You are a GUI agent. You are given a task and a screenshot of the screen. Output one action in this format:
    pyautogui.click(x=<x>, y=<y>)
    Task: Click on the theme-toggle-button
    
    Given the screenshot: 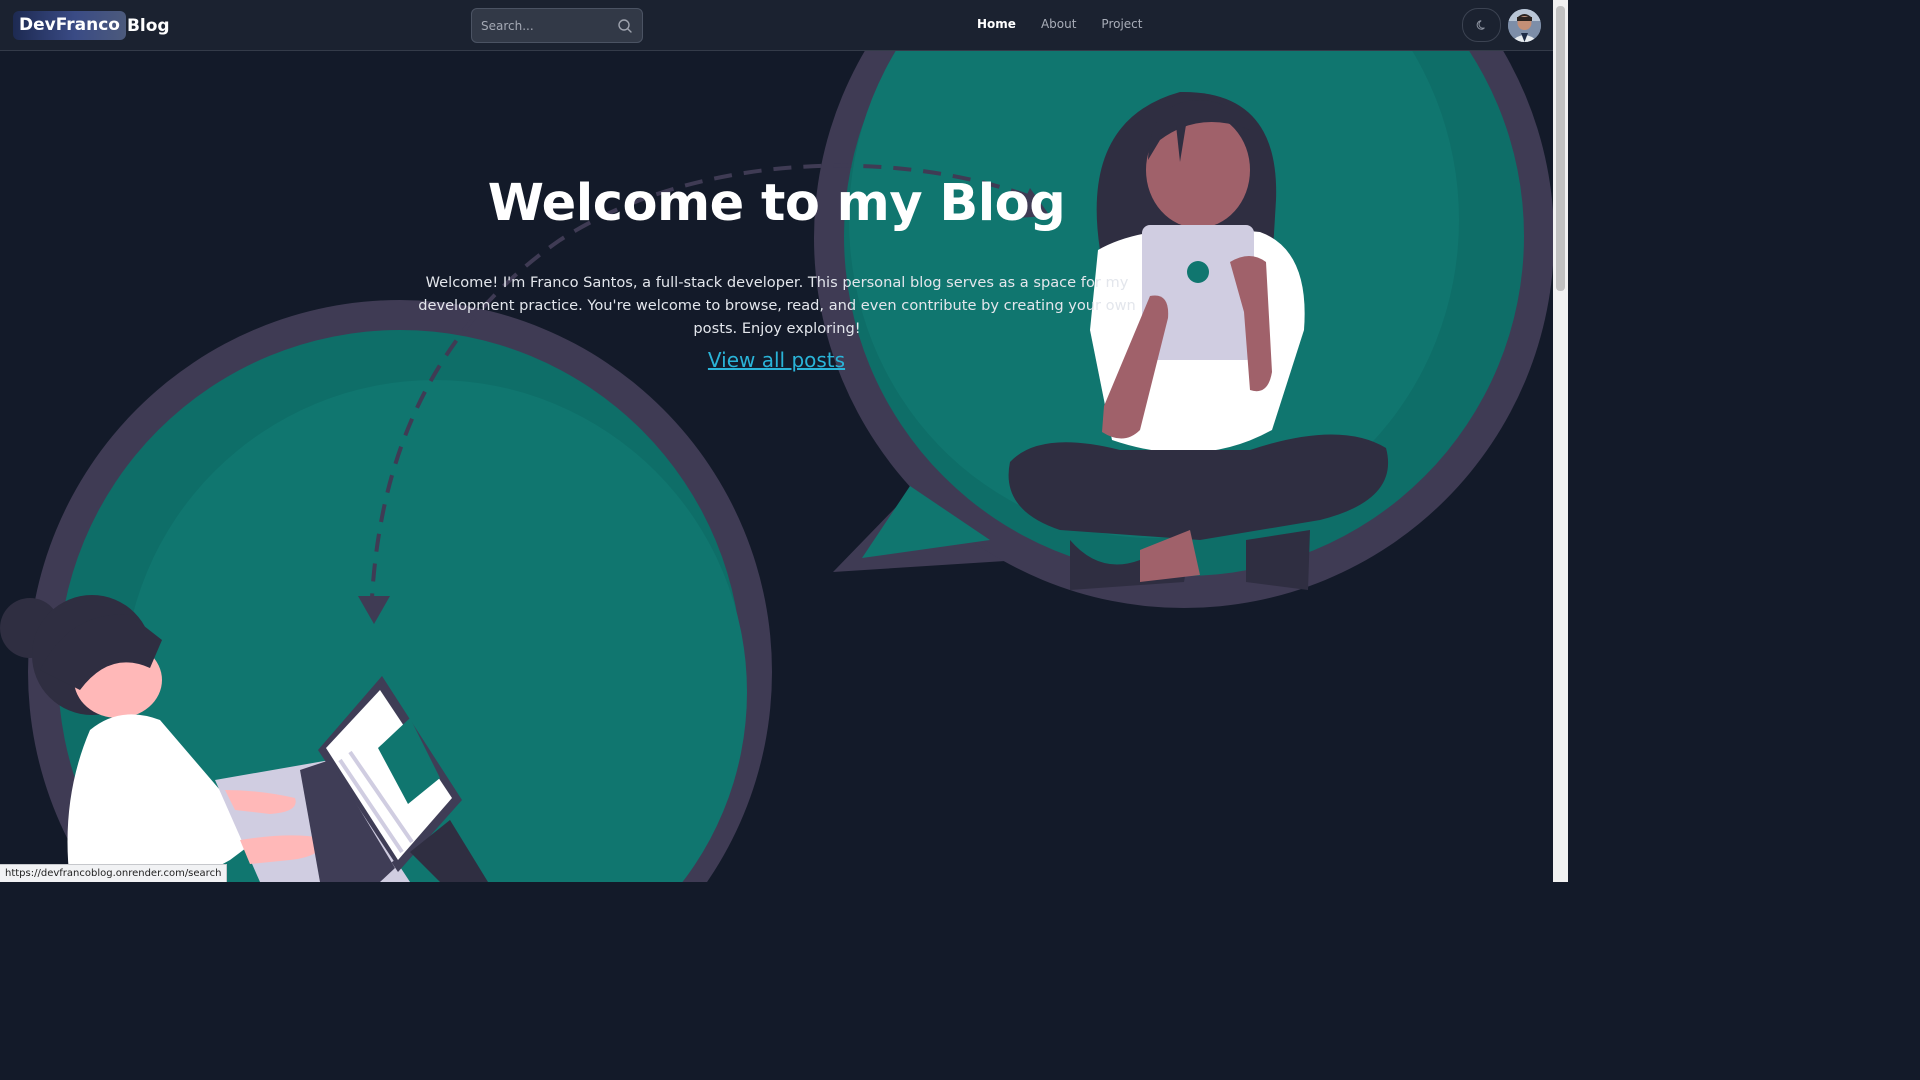 What is the action you would take?
    pyautogui.click(x=1481, y=25)
    